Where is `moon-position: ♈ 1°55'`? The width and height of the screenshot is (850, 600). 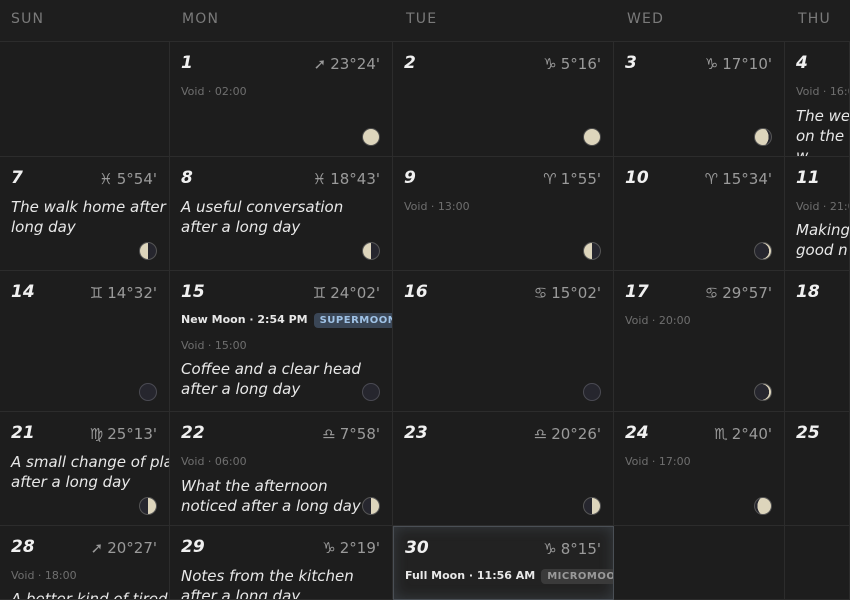
moon-position: ♈ 1°55' is located at coordinates (572, 179).